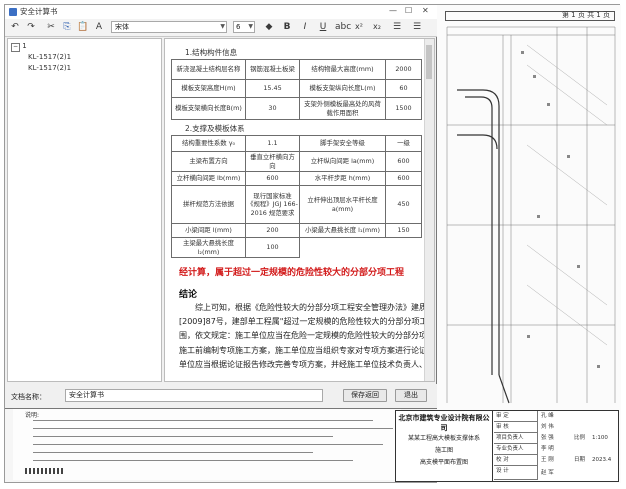 This screenshot has height=489, width=626. I want to click on table-cell: 支架外侧模板最高处的风荷载作用面积, so click(342, 108).